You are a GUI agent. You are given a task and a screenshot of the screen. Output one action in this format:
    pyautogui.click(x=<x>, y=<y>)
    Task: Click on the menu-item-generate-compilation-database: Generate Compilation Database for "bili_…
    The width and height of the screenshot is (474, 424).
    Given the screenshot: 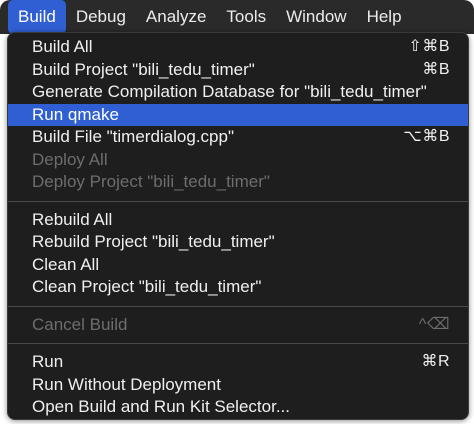 What is the action you would take?
    pyautogui.click(x=238, y=92)
    